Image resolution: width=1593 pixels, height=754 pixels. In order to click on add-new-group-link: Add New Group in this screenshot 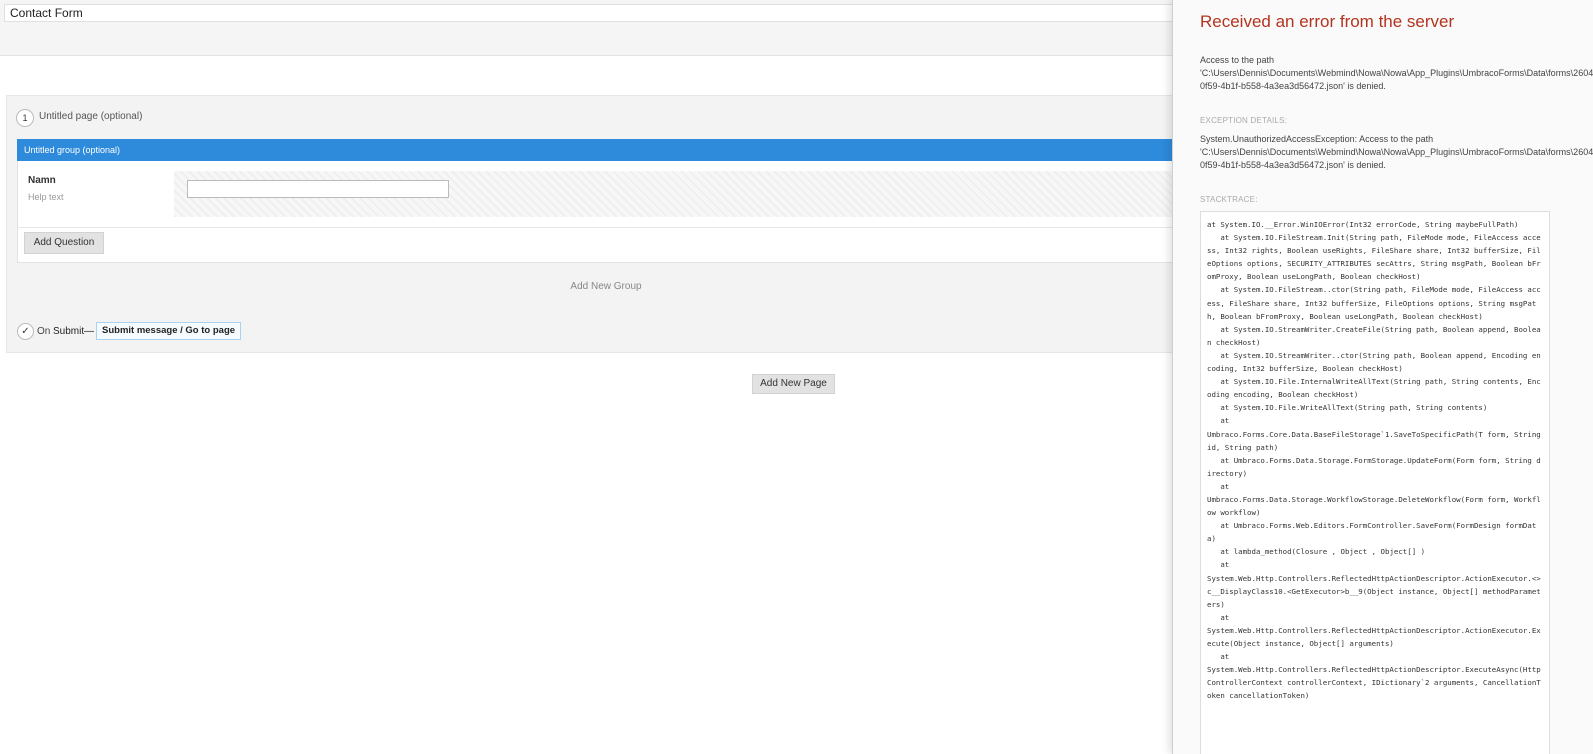, I will do `click(606, 286)`.